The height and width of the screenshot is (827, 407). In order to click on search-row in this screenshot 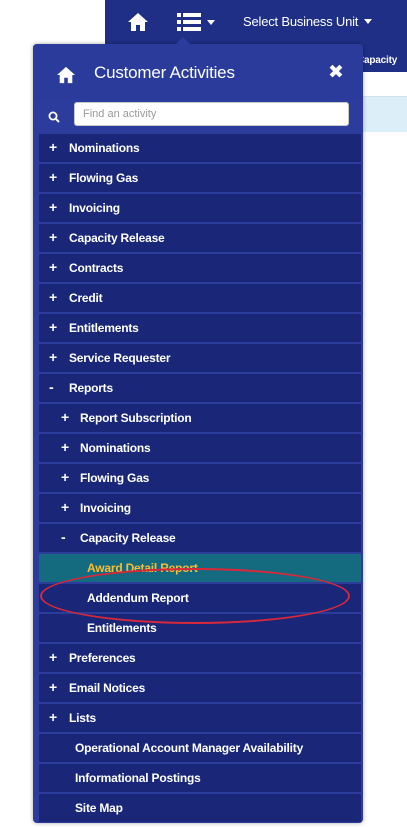, I will do `click(198, 116)`.